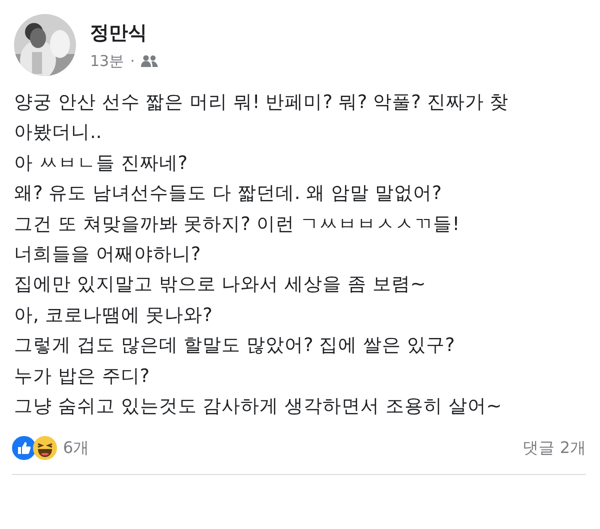 This screenshot has height=529, width=600. Describe the element at coordinates (45, 448) in the screenshot. I see `laughing-face-icon` at that location.